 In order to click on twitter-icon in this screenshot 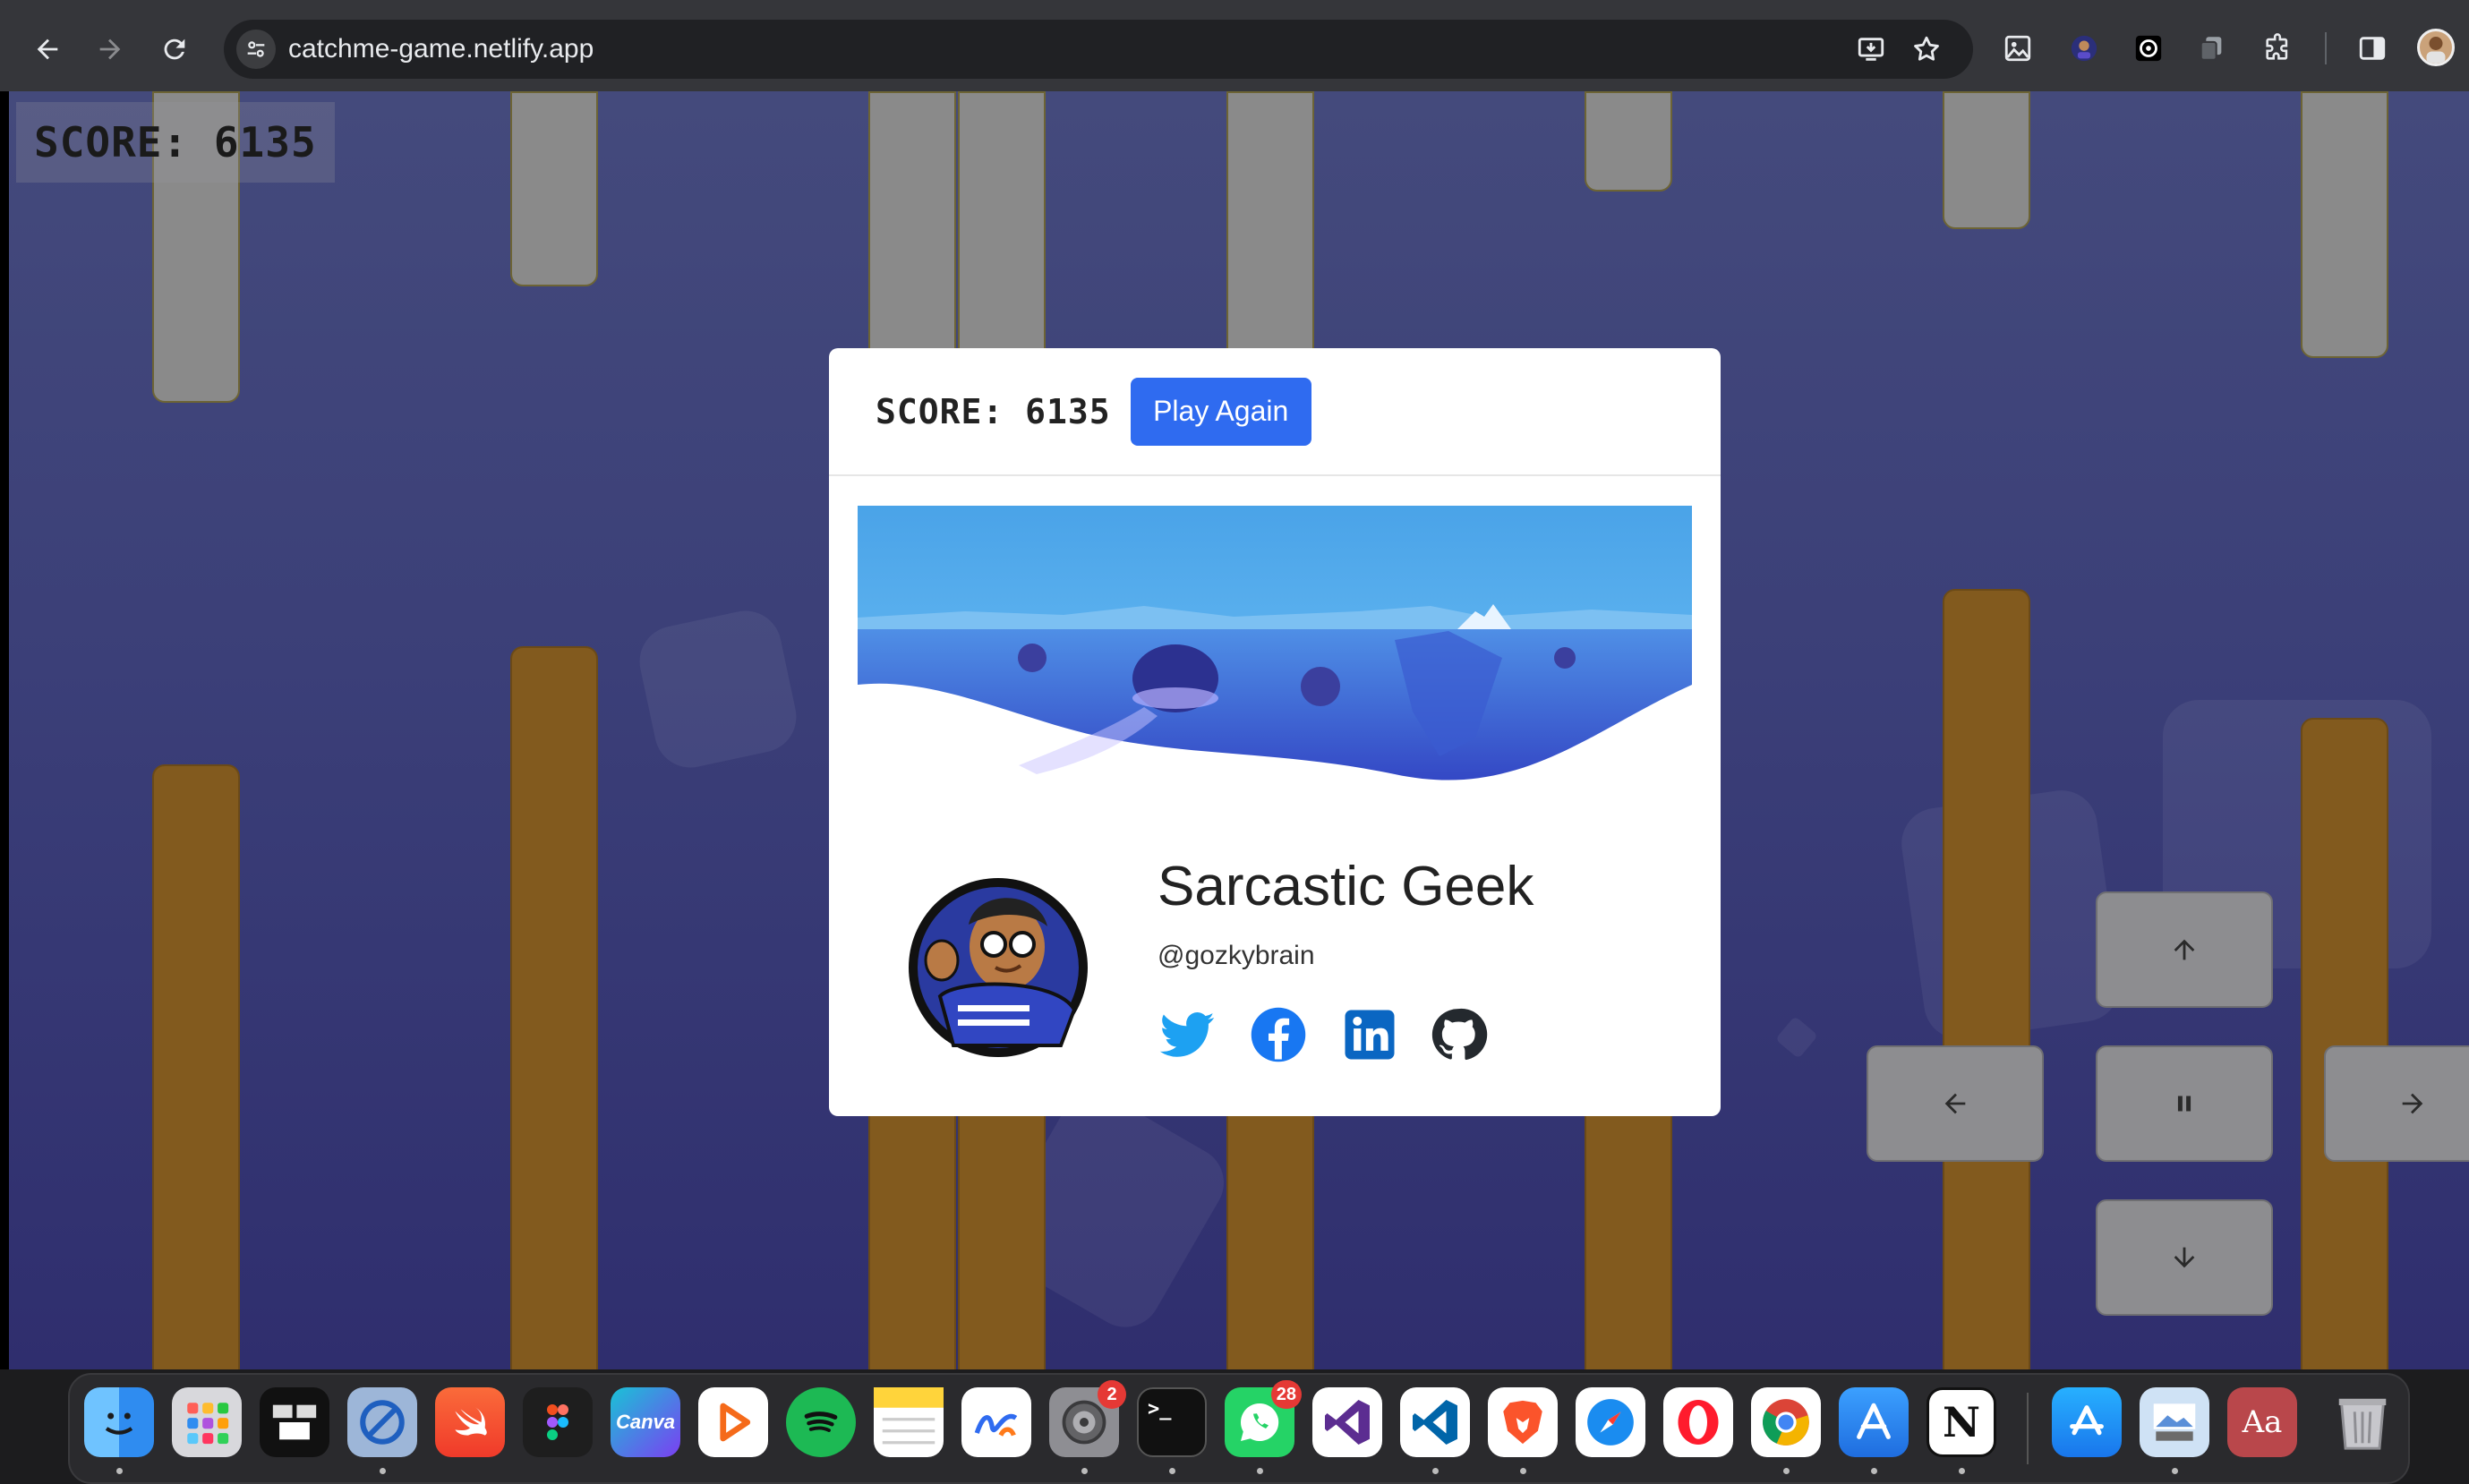, I will do `click(1187, 1034)`.